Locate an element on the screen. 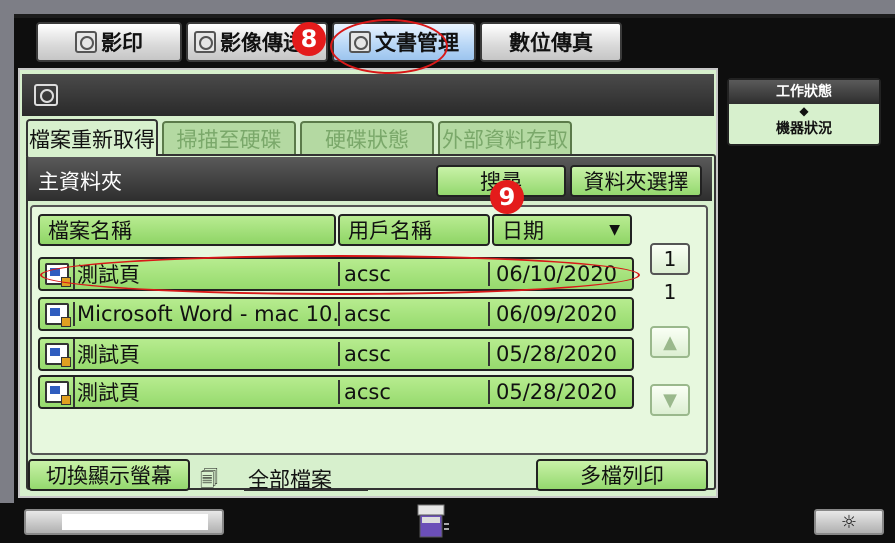 Image resolution: width=895 pixels, height=543 pixels. system-settings-button is located at coordinates (124, 522).